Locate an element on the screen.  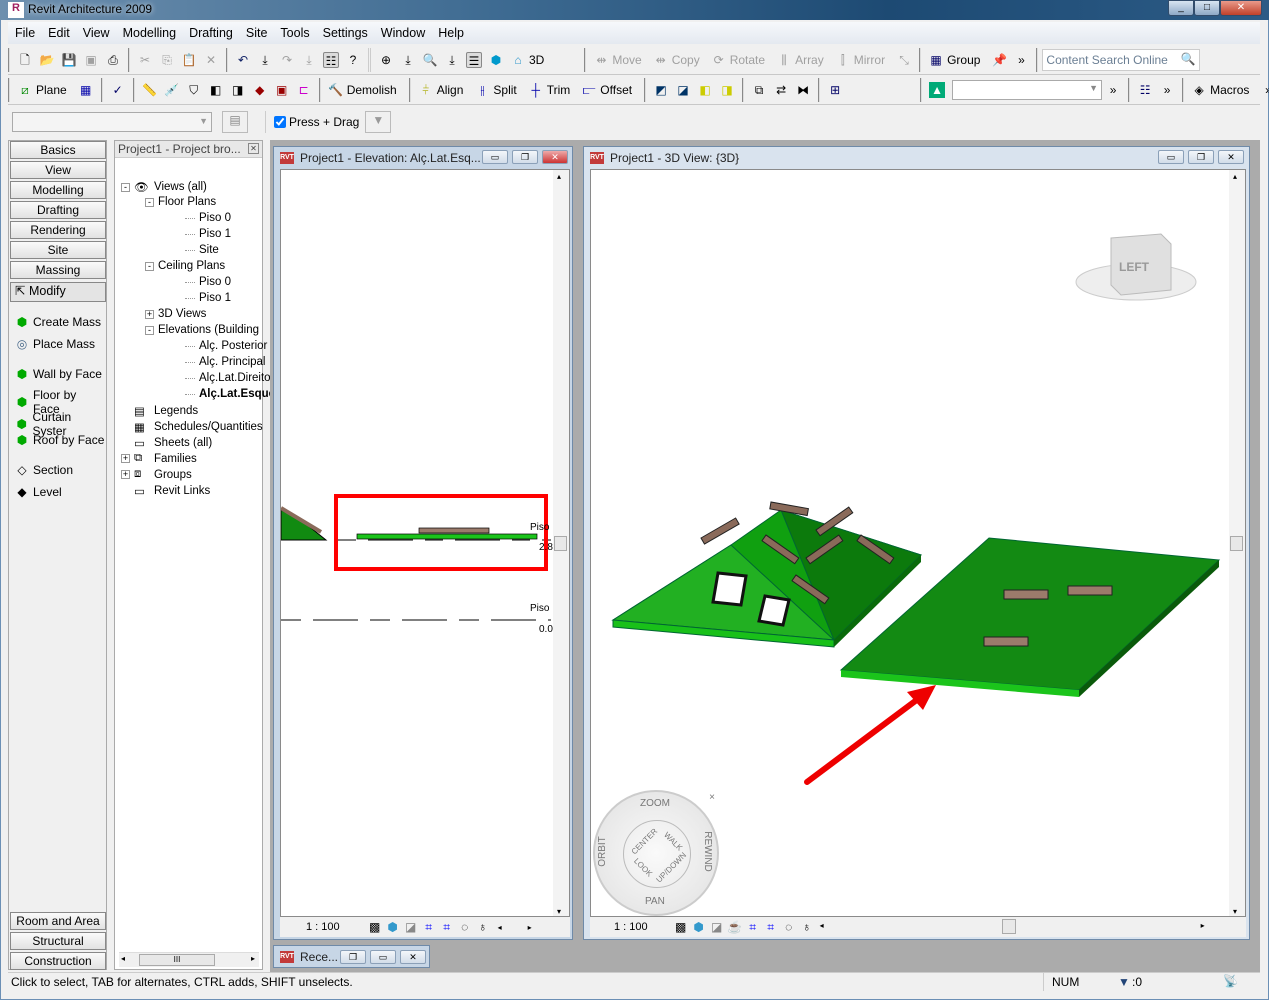
tree-item: ▭ Revit Links is located at coordinates (165, 491).